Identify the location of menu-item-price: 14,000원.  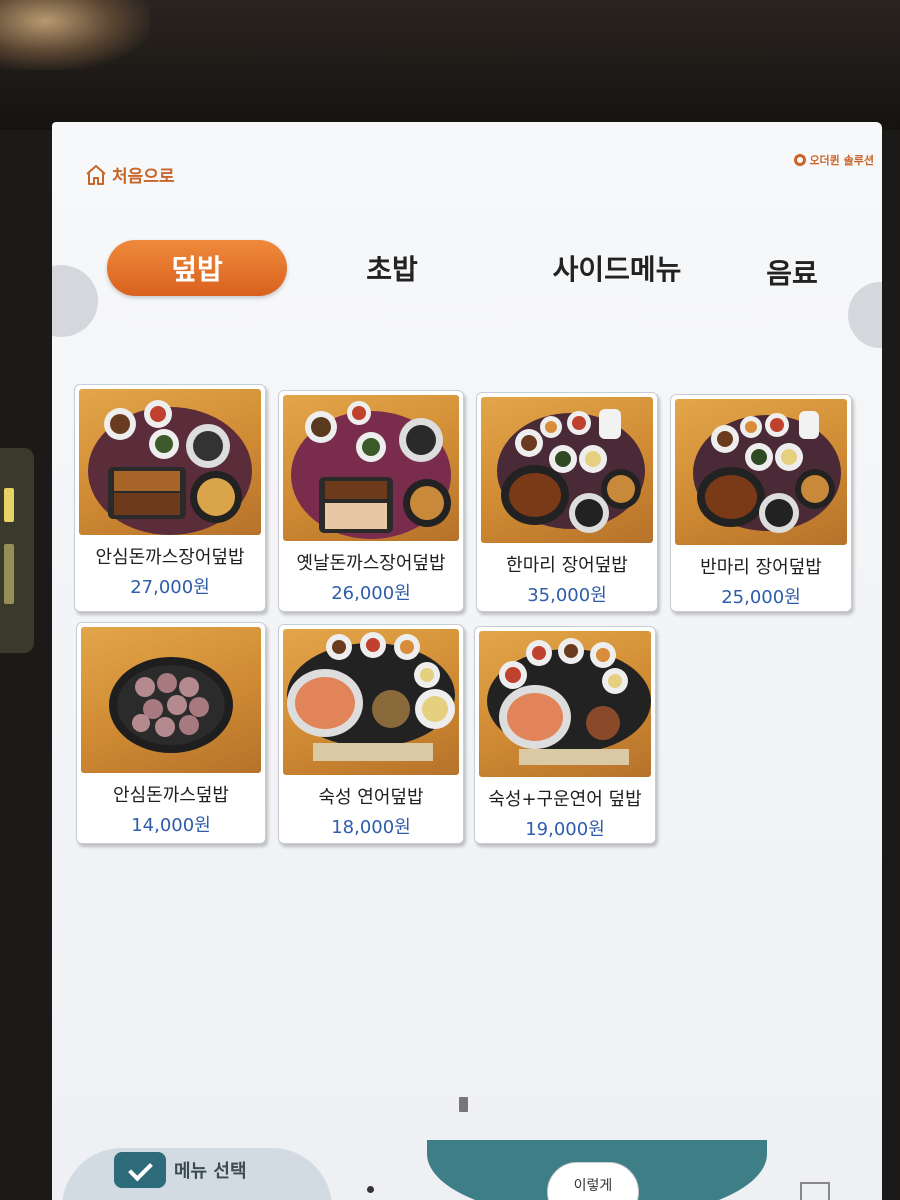
(171, 825).